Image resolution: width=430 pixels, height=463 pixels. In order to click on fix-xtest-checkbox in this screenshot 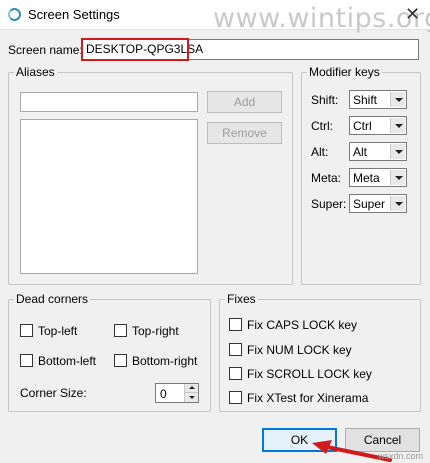, I will do `click(235, 397)`.